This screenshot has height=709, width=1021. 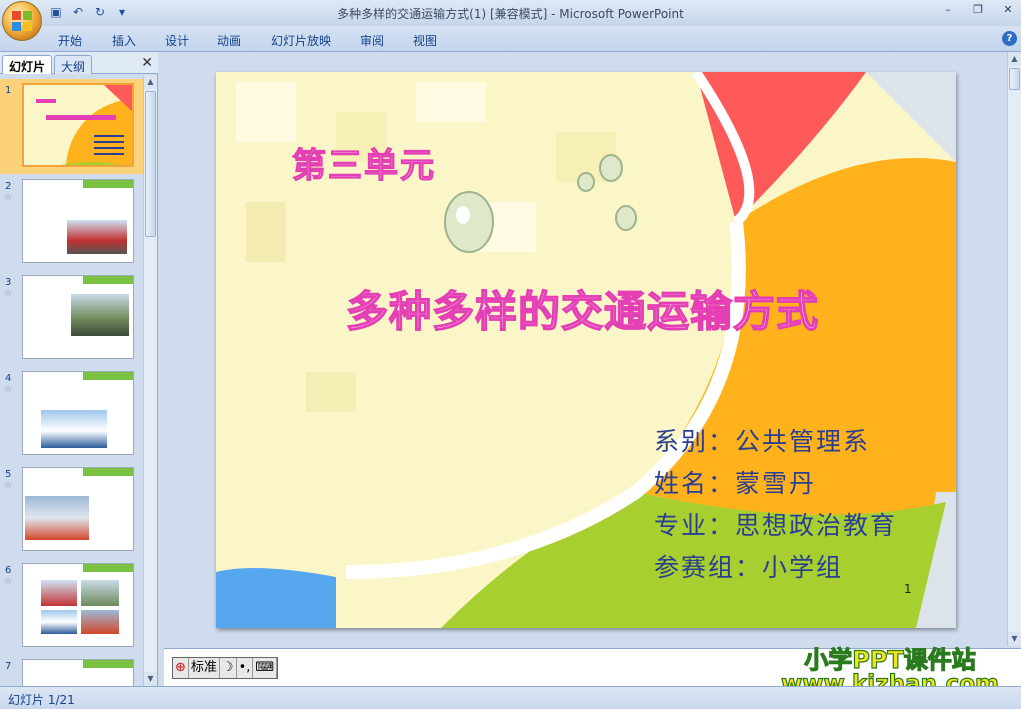 What do you see at coordinates (363, 165) in the screenshot?
I see `unit-title: 第三单元` at bounding box center [363, 165].